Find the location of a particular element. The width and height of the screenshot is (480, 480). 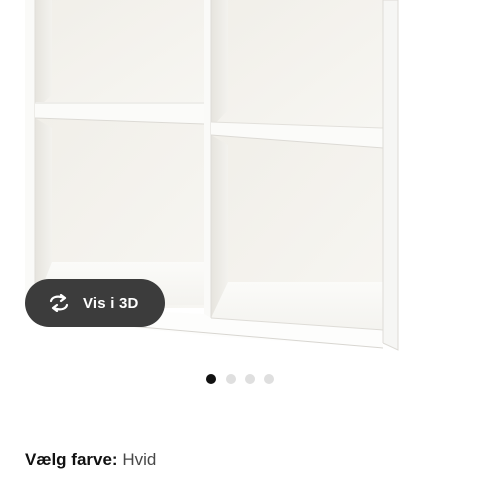

view-3d-button: Vis i 3D is located at coordinates (95, 303).